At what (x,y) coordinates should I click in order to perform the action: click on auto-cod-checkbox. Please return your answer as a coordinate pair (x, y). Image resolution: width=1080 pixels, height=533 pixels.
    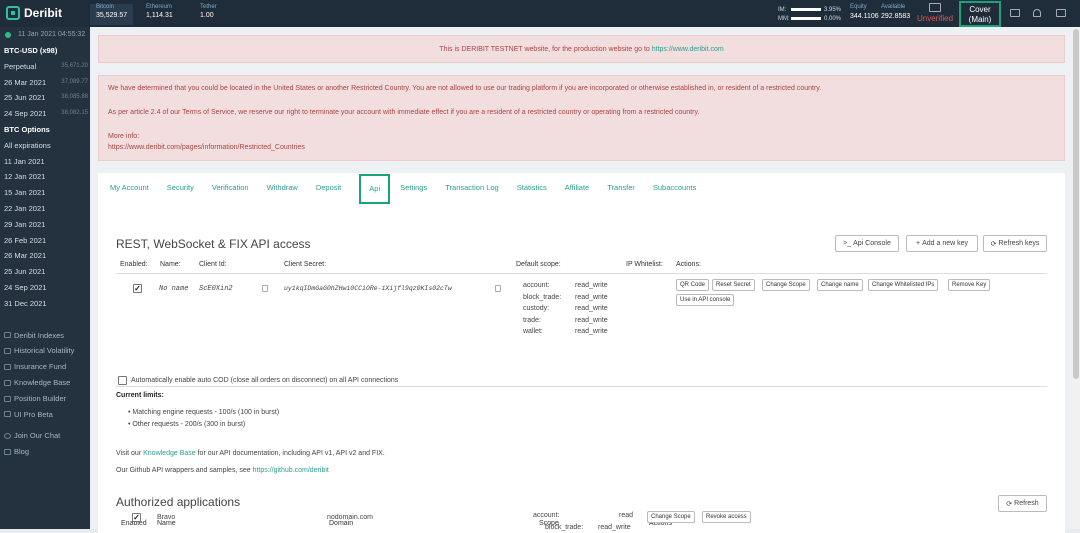
    Looking at the image, I should click on (122, 380).